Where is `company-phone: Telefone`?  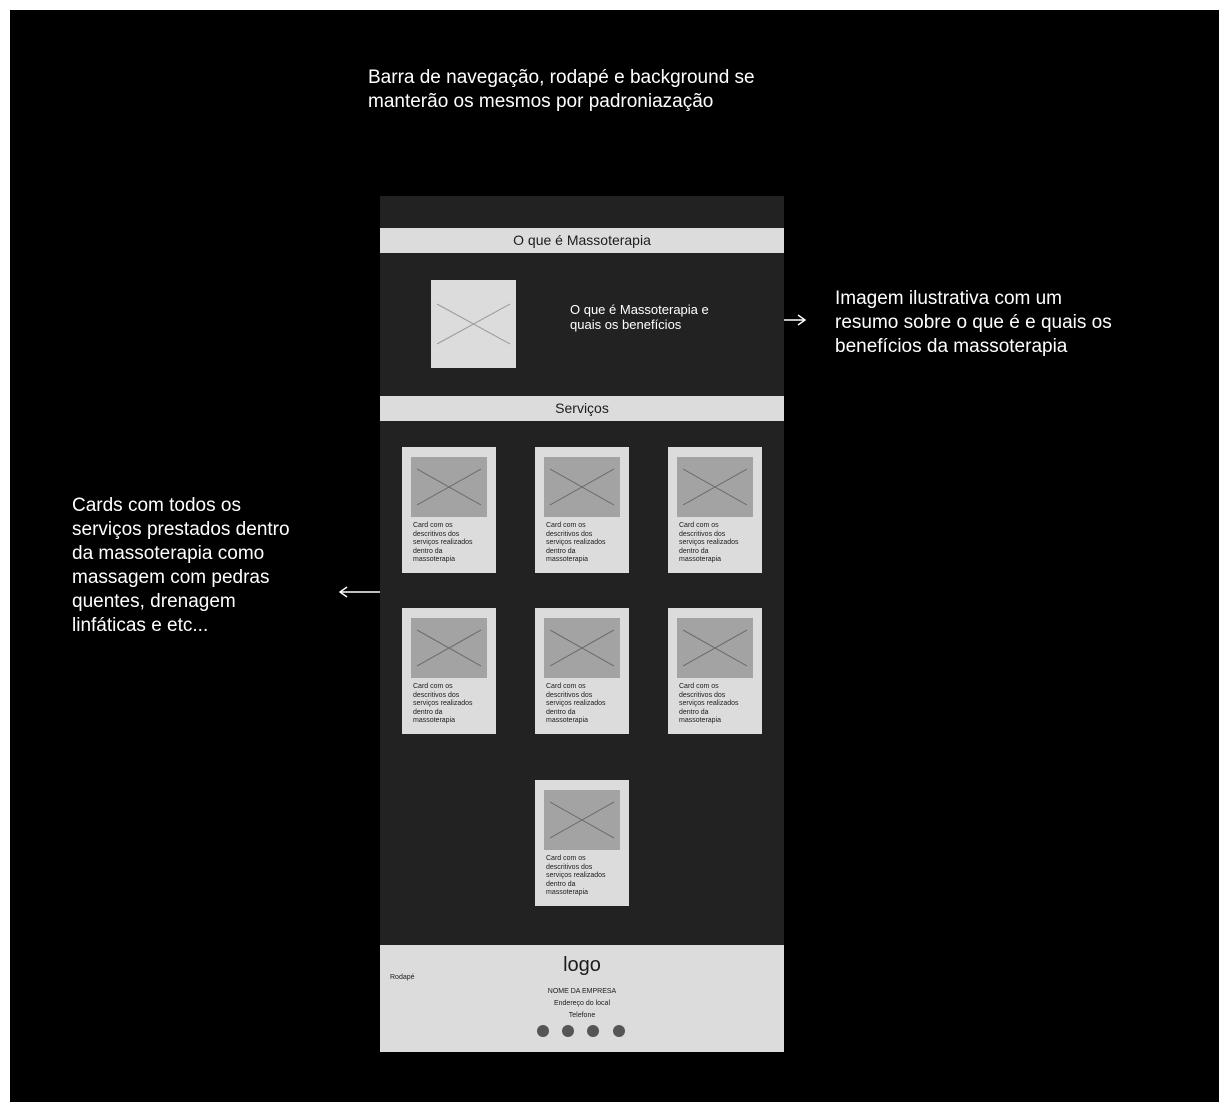 company-phone: Telefone is located at coordinates (582, 1015).